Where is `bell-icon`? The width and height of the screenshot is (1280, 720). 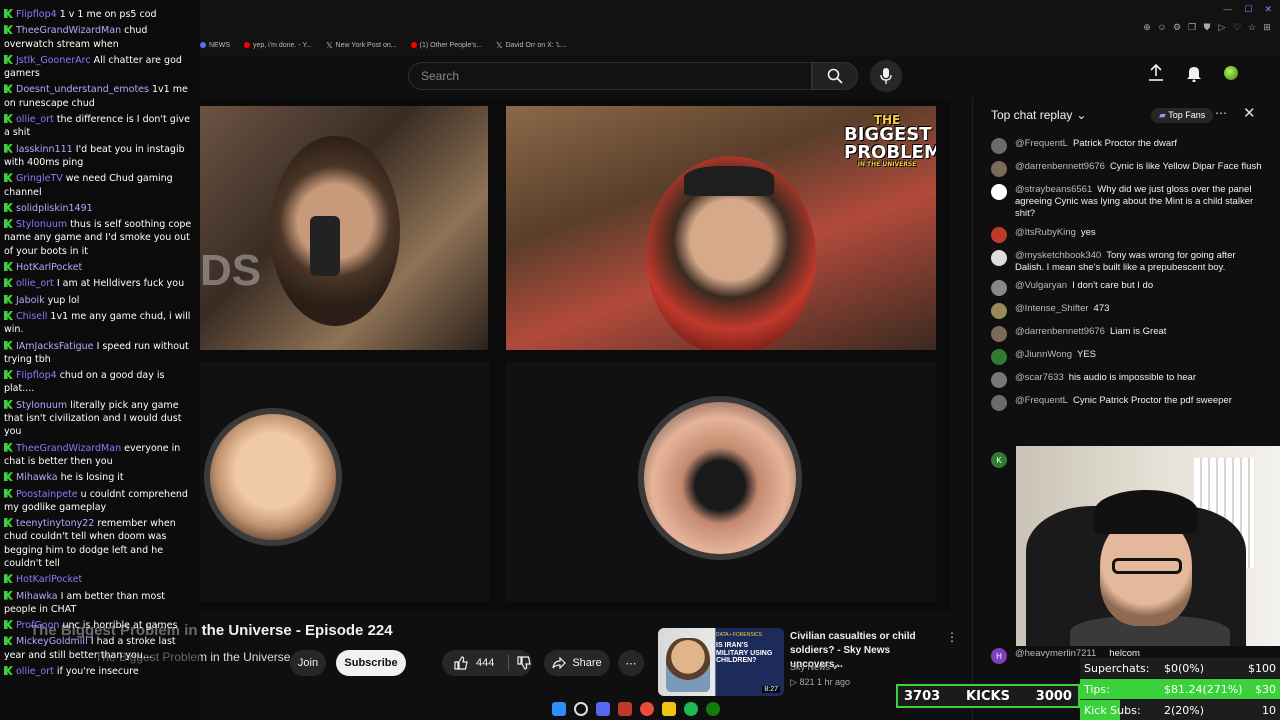
bell-icon is located at coordinates (1194, 73).